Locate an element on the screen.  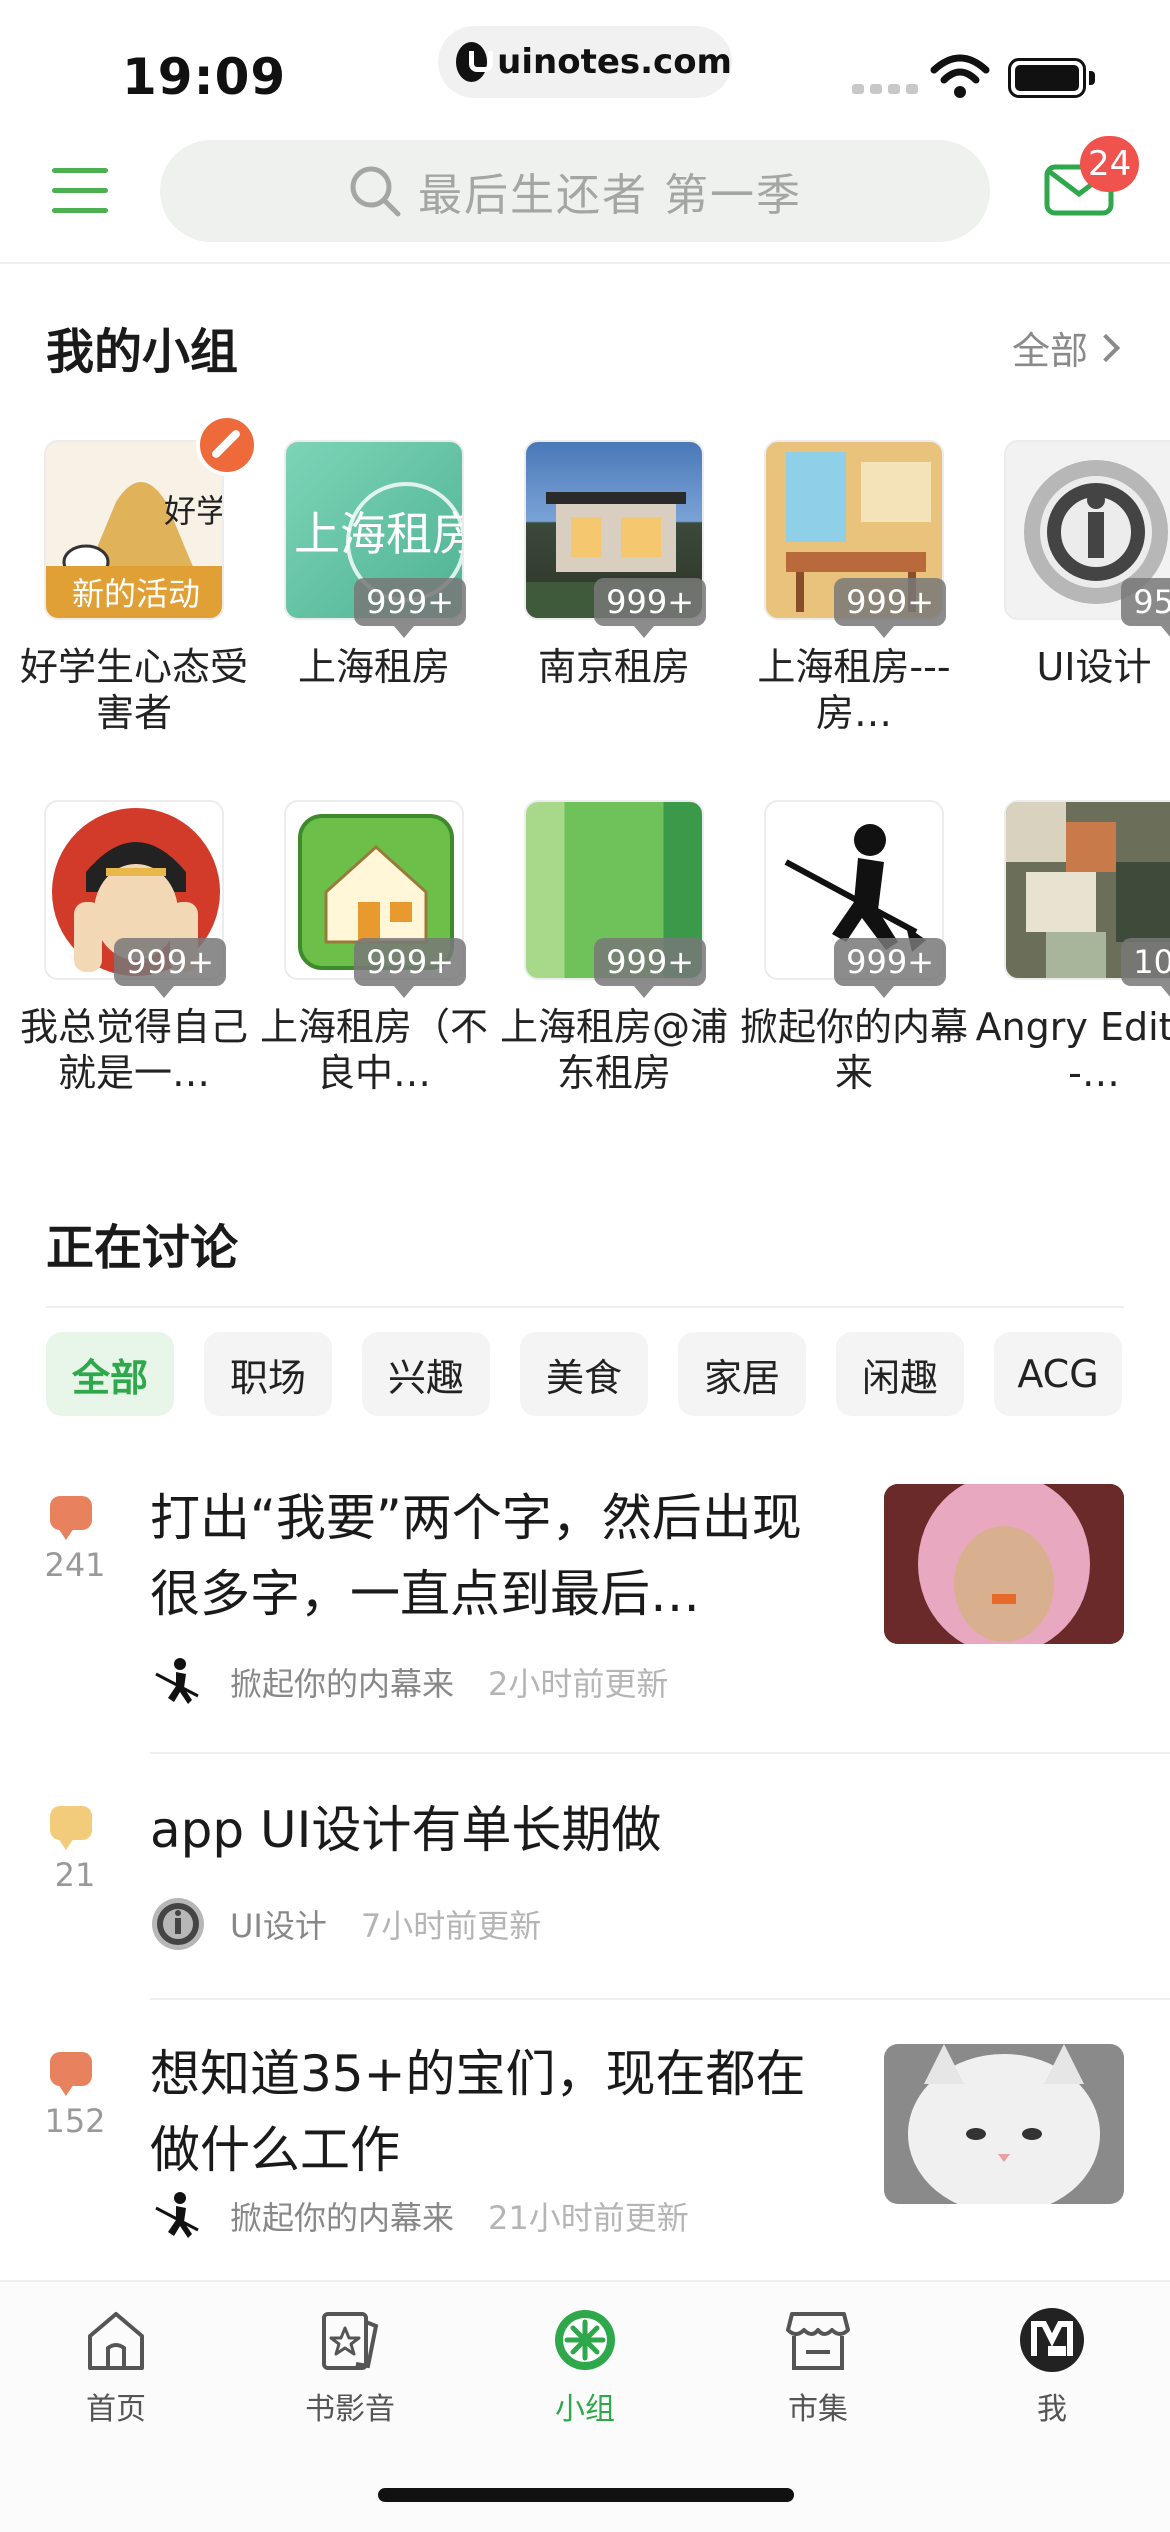
category-chip-home: 家居 is located at coordinates (742, 1374).